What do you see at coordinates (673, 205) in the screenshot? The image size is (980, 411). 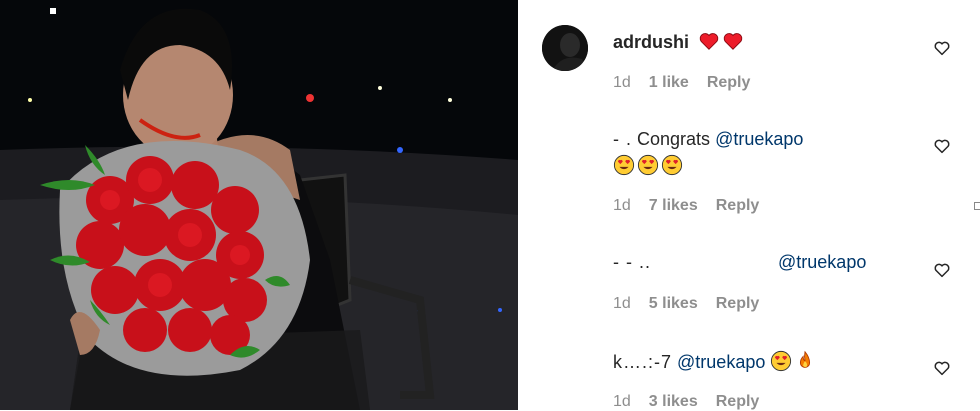 I see `comment-likes: 7 likes` at bounding box center [673, 205].